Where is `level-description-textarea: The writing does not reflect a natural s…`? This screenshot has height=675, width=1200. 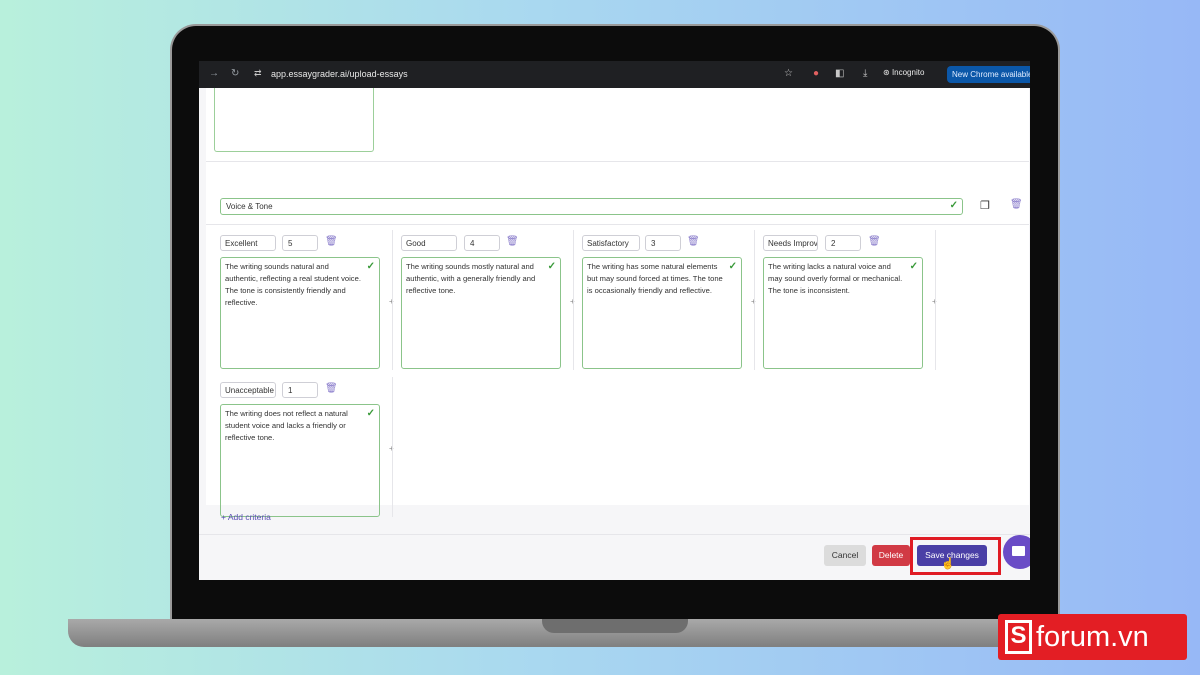
level-description-textarea: The writing does not reflect a natural s… is located at coordinates (300, 460).